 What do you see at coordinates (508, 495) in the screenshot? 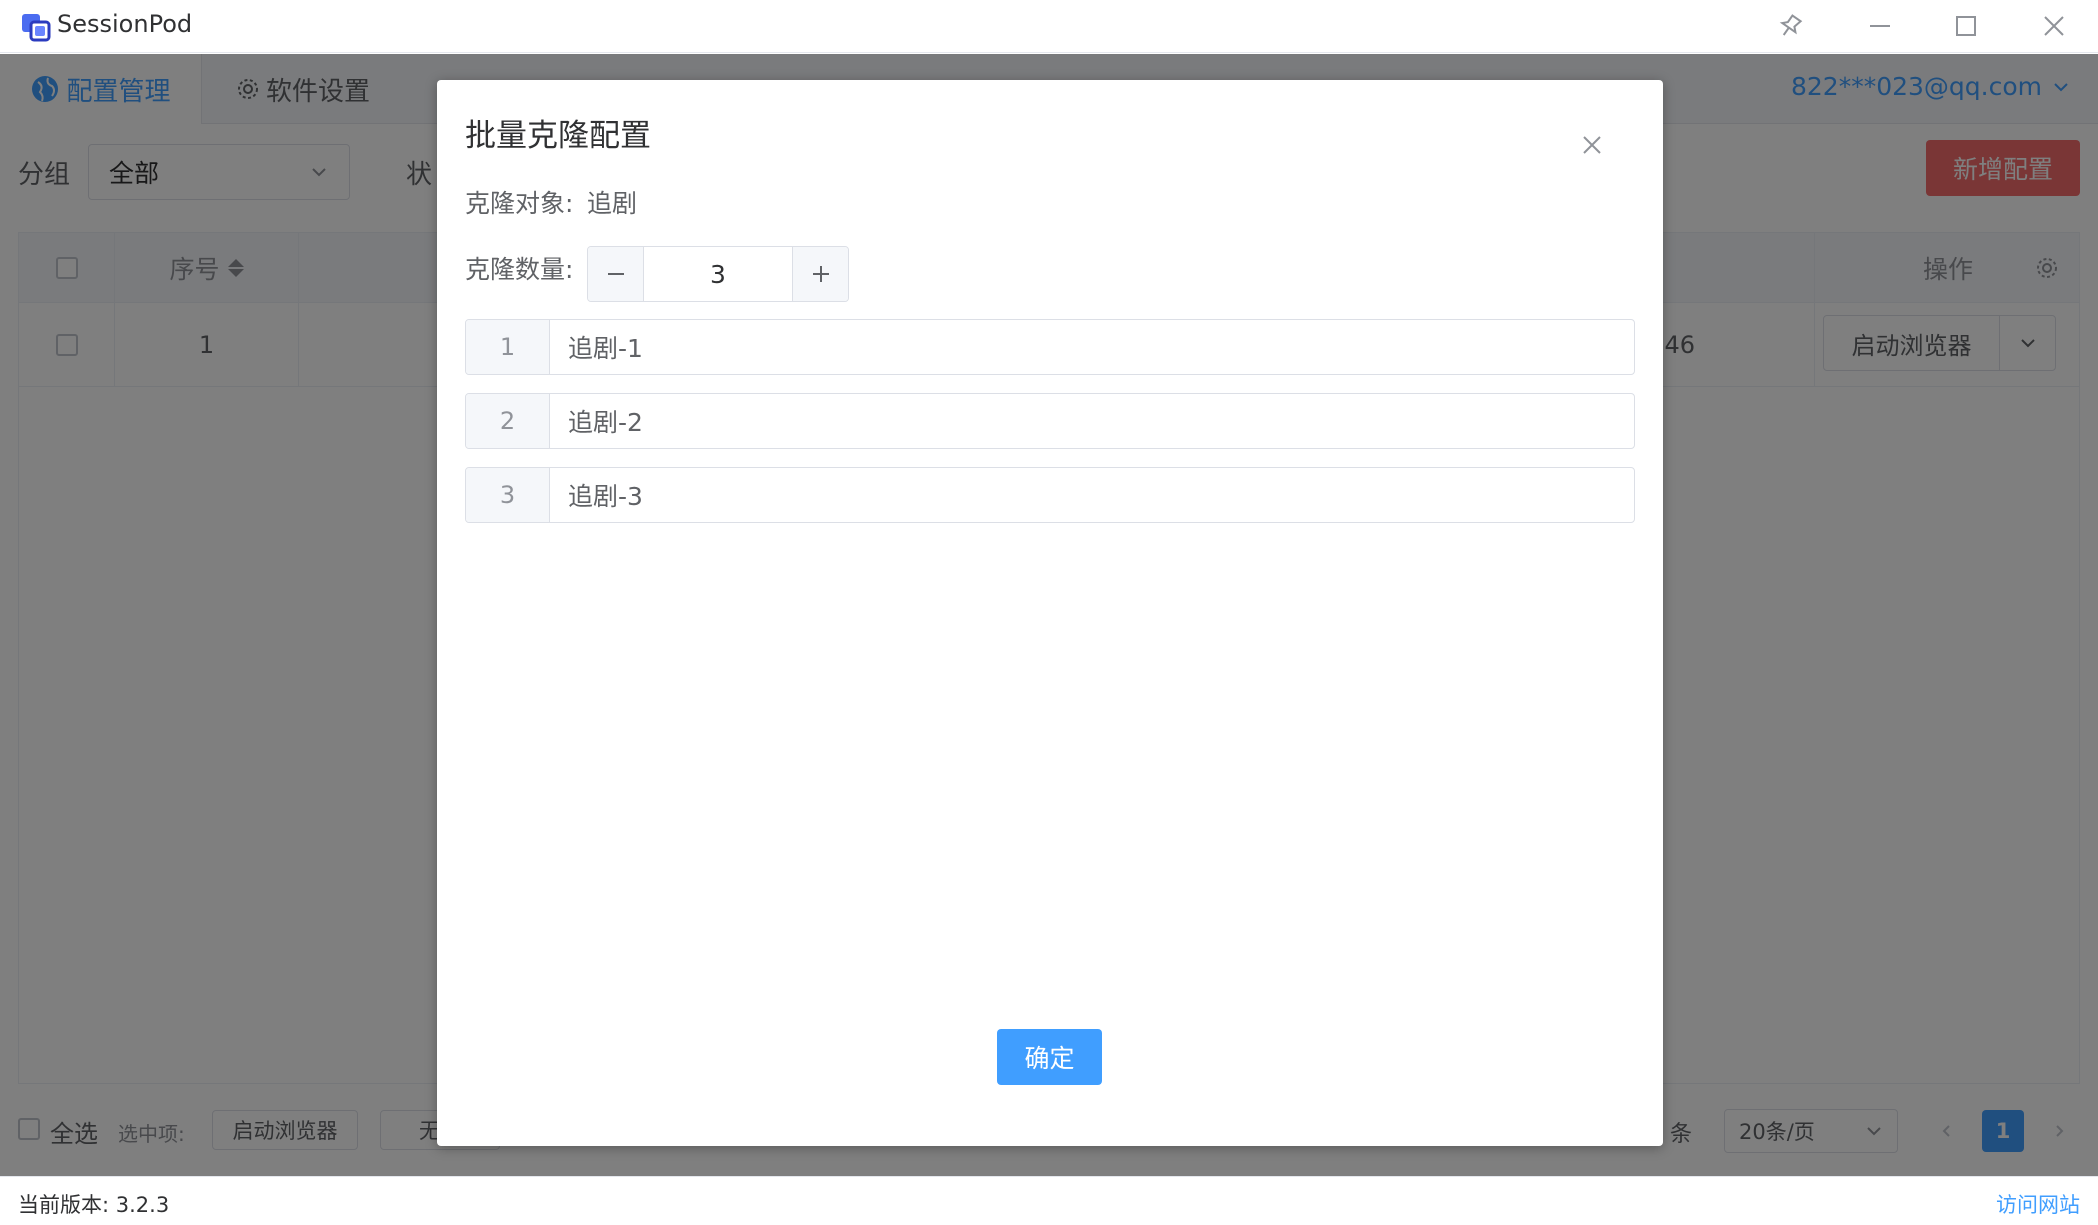
I see `clone-name-index: 3` at bounding box center [508, 495].